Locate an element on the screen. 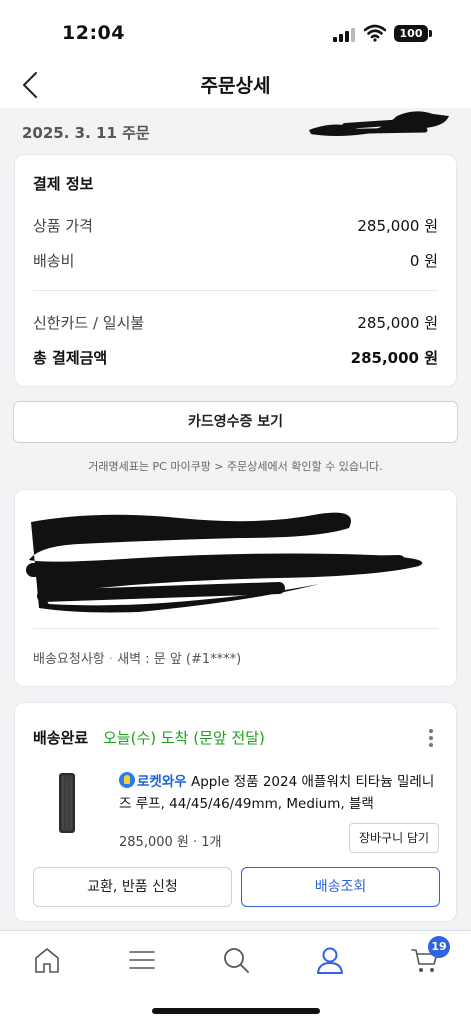 The height and width of the screenshot is (1024, 471). product-price-value: 285,000 원 is located at coordinates (397, 226).